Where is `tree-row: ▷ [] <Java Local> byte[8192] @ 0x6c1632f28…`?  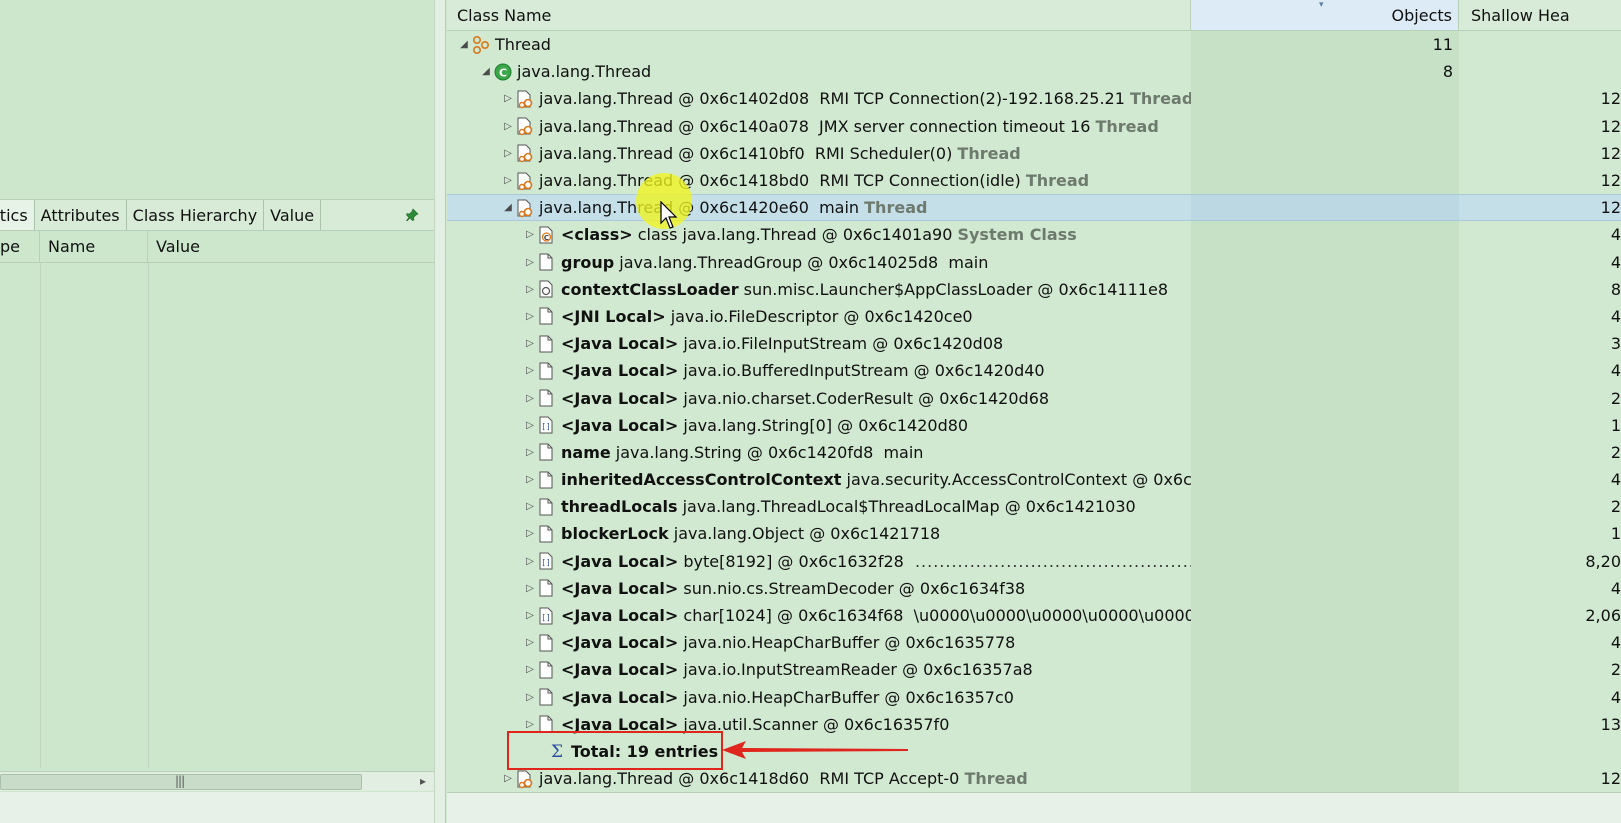
tree-row: ▷ [] <Java Local> byte[8192] @ 0x6c1632f28… is located at coordinates (1034, 561).